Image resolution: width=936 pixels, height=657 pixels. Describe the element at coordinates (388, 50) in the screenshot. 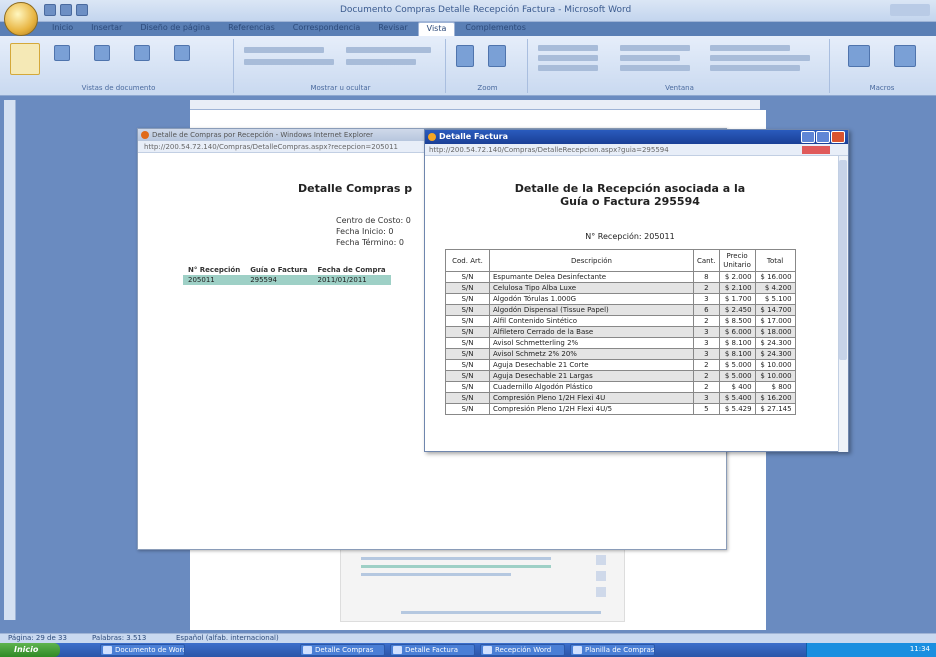

I see `checkbox-mapa` at that location.